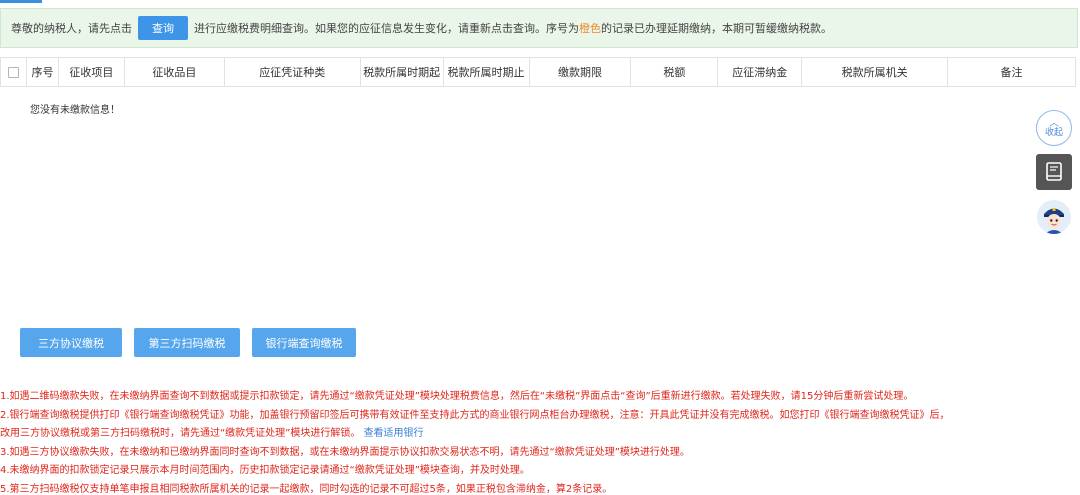 This screenshot has height=495, width=1080. I want to click on police-avatar-icon, so click(1054, 217).